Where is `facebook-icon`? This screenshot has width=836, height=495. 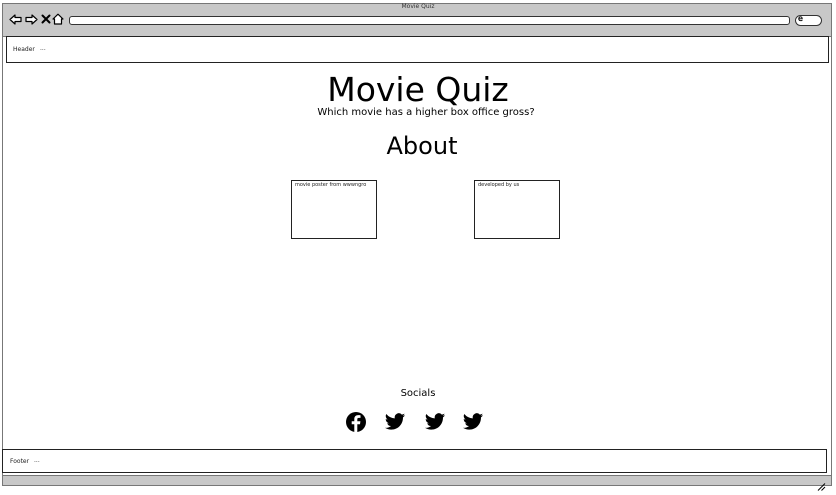
facebook-icon is located at coordinates (356, 422).